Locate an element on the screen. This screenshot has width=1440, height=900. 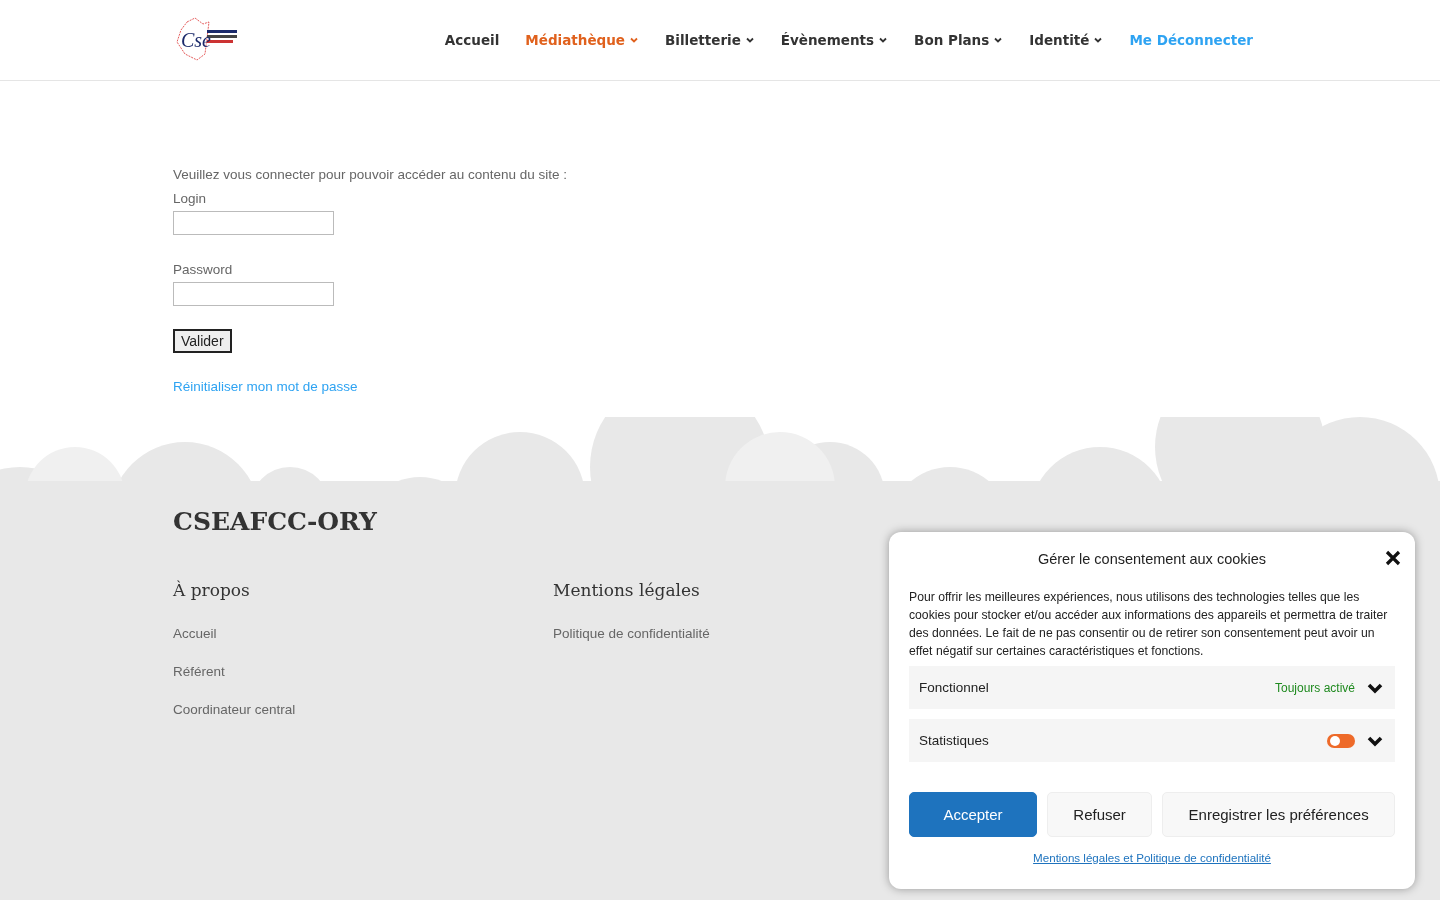
dialog-title: Gérer le consentement aux cookies is located at coordinates (1152, 559).